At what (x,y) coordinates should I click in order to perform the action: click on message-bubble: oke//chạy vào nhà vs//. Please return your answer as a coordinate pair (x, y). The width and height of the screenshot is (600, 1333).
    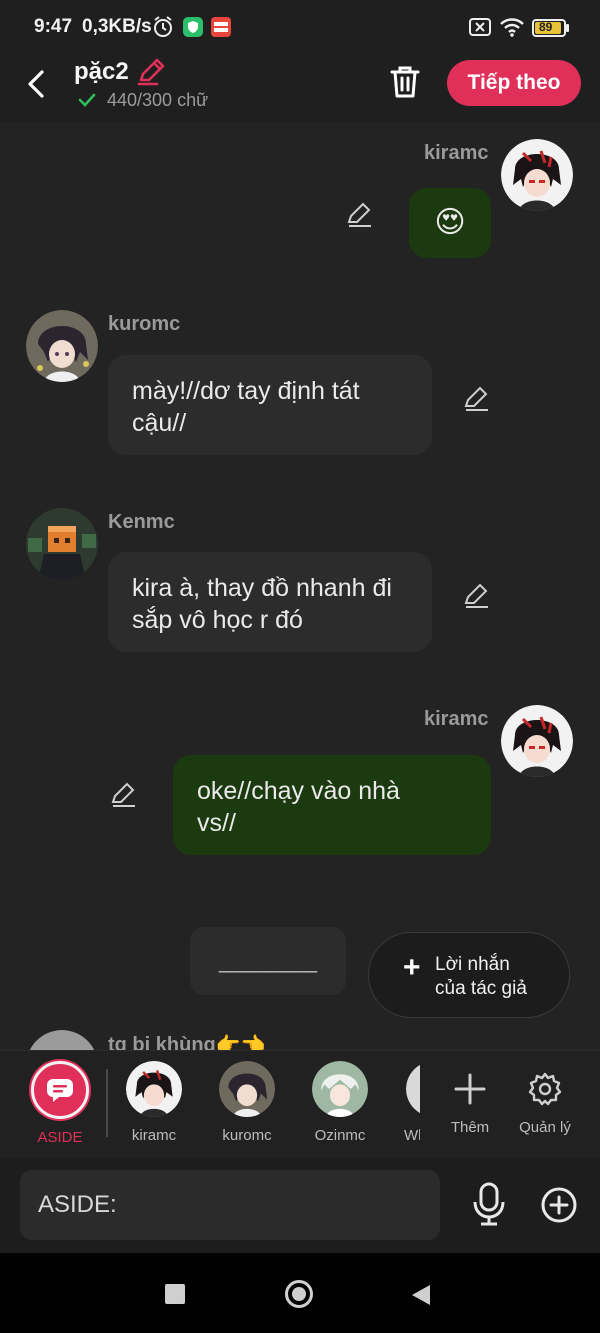
    Looking at the image, I should click on (332, 805).